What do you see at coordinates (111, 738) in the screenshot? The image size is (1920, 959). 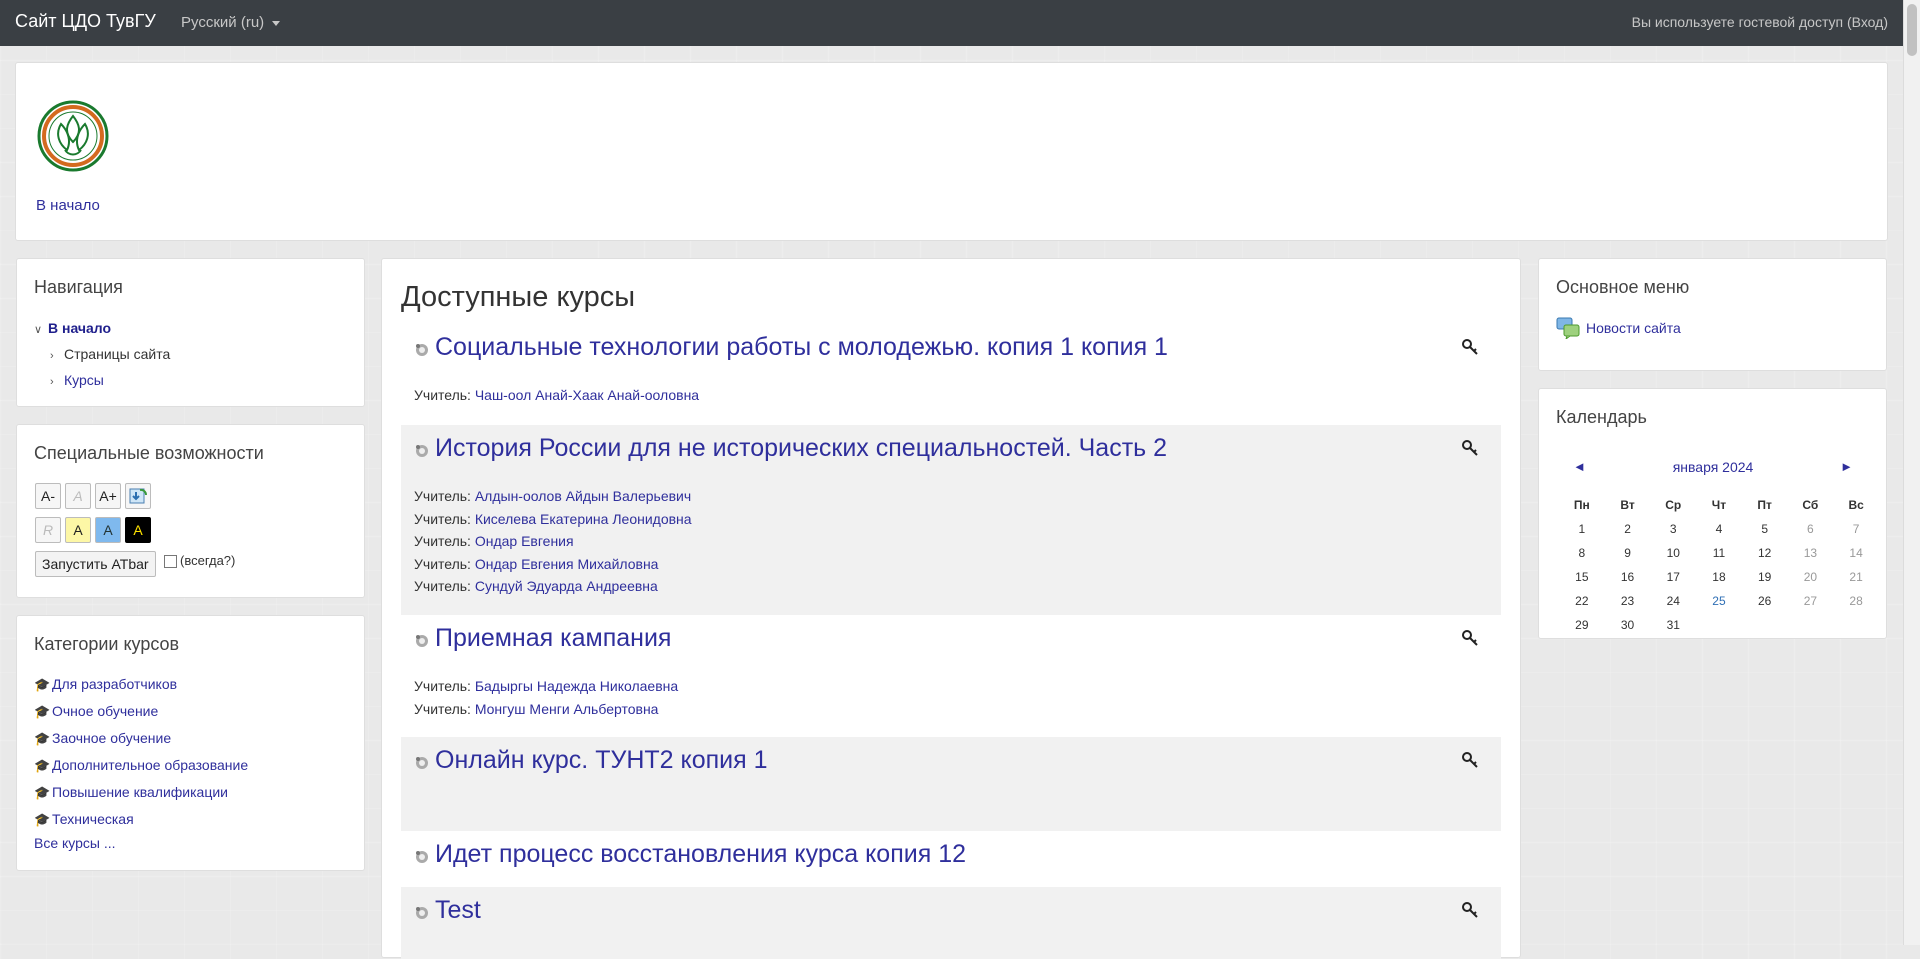 I see `category-link: Заочное обучение` at bounding box center [111, 738].